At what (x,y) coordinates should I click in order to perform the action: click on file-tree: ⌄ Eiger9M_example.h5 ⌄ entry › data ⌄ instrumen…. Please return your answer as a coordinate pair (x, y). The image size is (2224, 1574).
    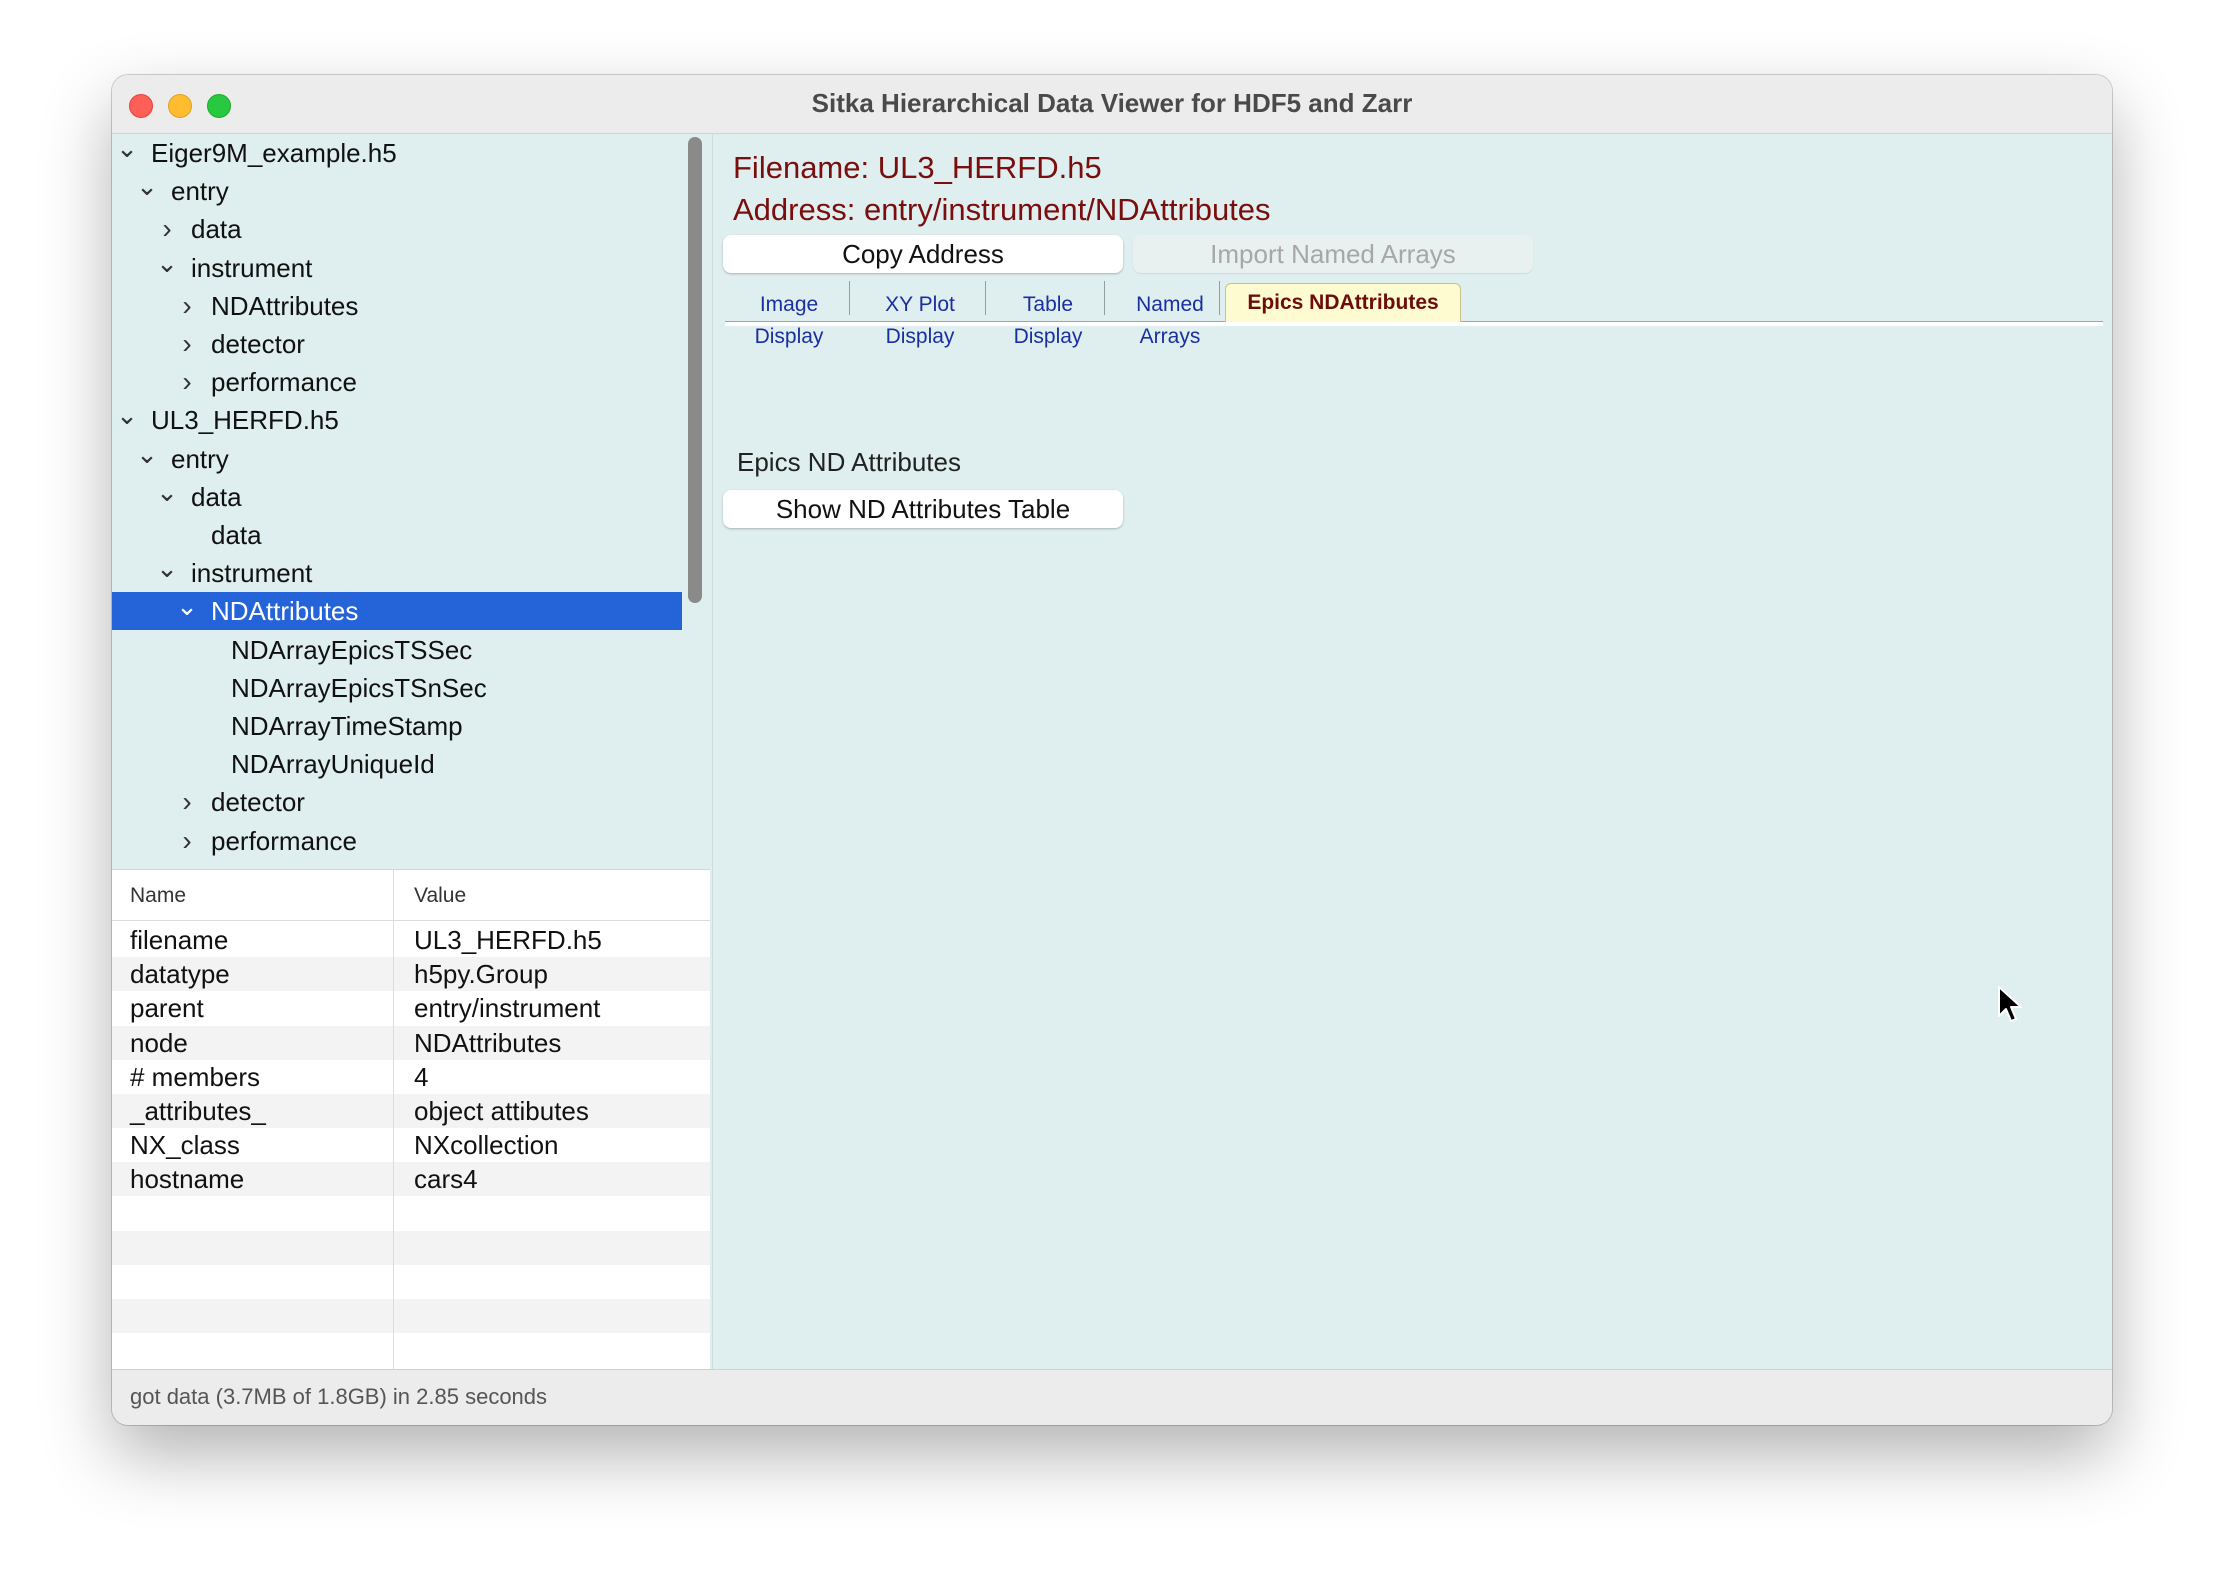
    Looking at the image, I should click on (397, 501).